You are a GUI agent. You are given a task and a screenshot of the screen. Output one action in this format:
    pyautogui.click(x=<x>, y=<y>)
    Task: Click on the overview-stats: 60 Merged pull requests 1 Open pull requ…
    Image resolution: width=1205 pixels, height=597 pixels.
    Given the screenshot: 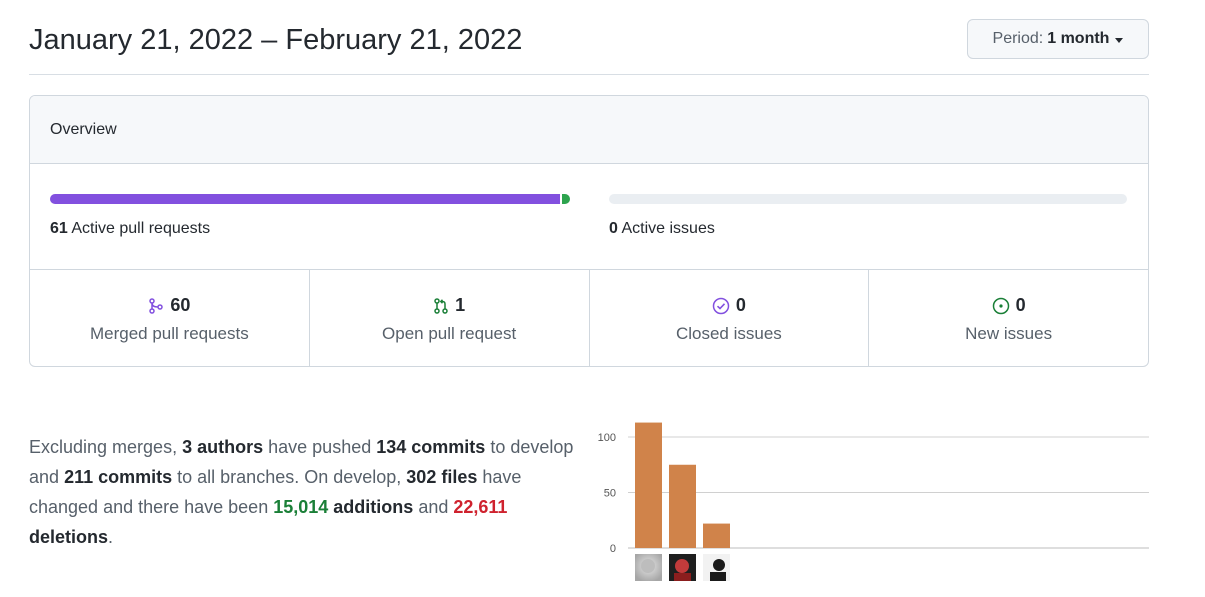 What is the action you would take?
    pyautogui.click(x=589, y=318)
    